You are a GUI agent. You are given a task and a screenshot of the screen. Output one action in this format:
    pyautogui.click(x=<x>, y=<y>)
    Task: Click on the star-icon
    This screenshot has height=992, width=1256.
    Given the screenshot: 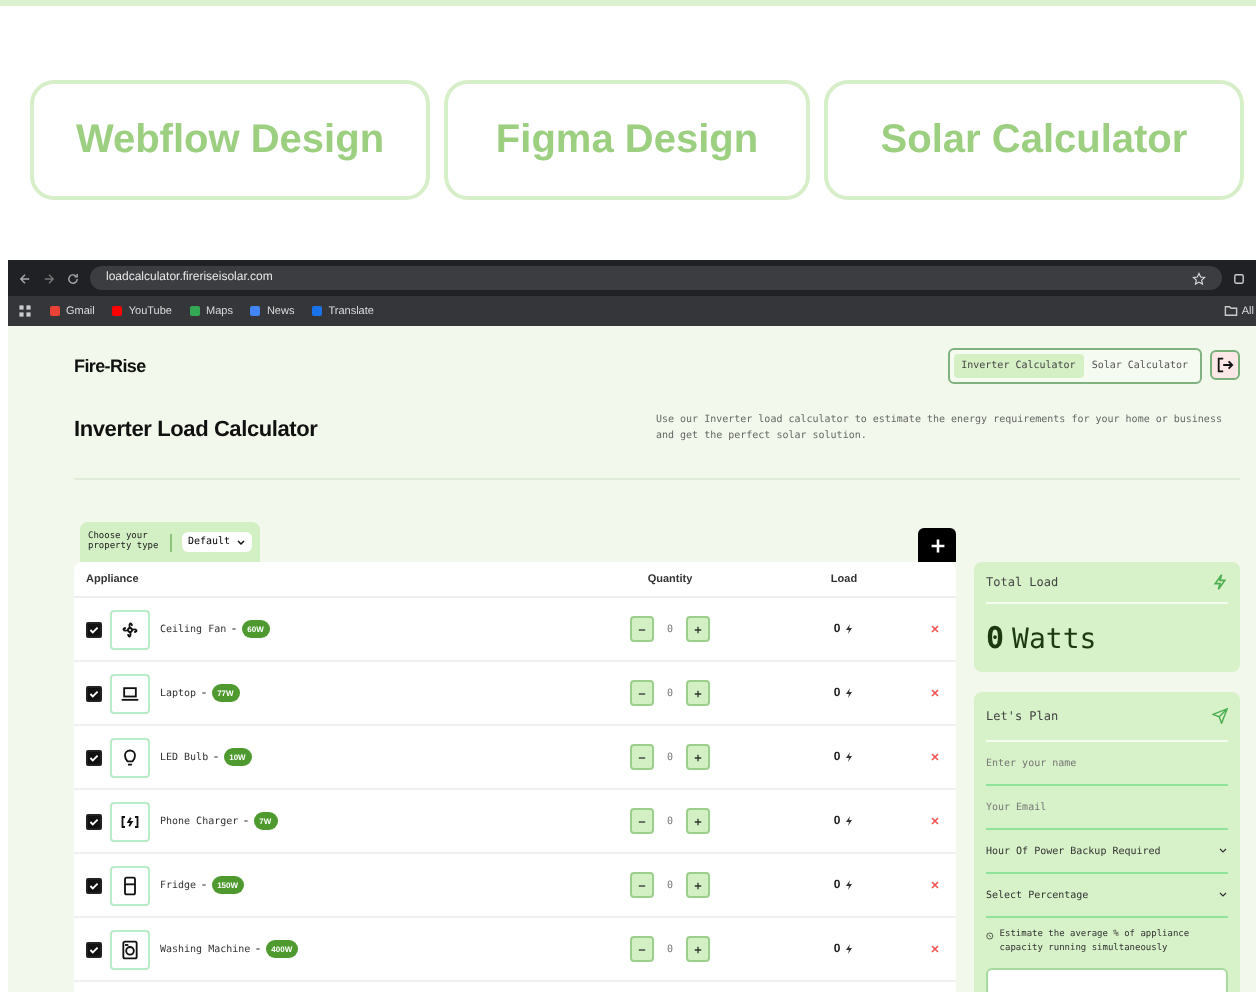 What is the action you would take?
    pyautogui.click(x=1199, y=278)
    